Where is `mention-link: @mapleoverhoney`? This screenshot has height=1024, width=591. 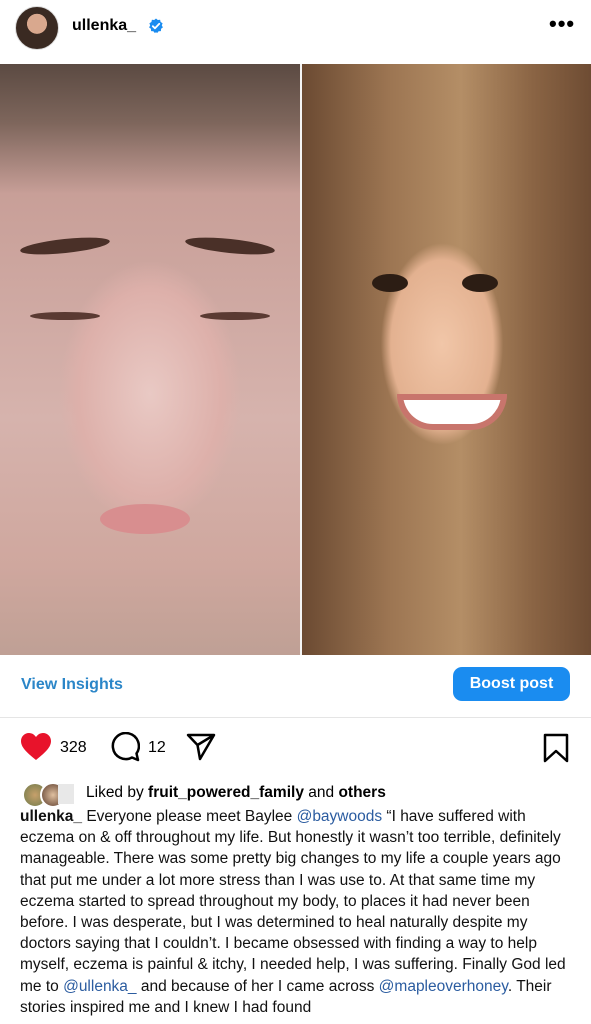 mention-link: @mapleoverhoney is located at coordinates (443, 986).